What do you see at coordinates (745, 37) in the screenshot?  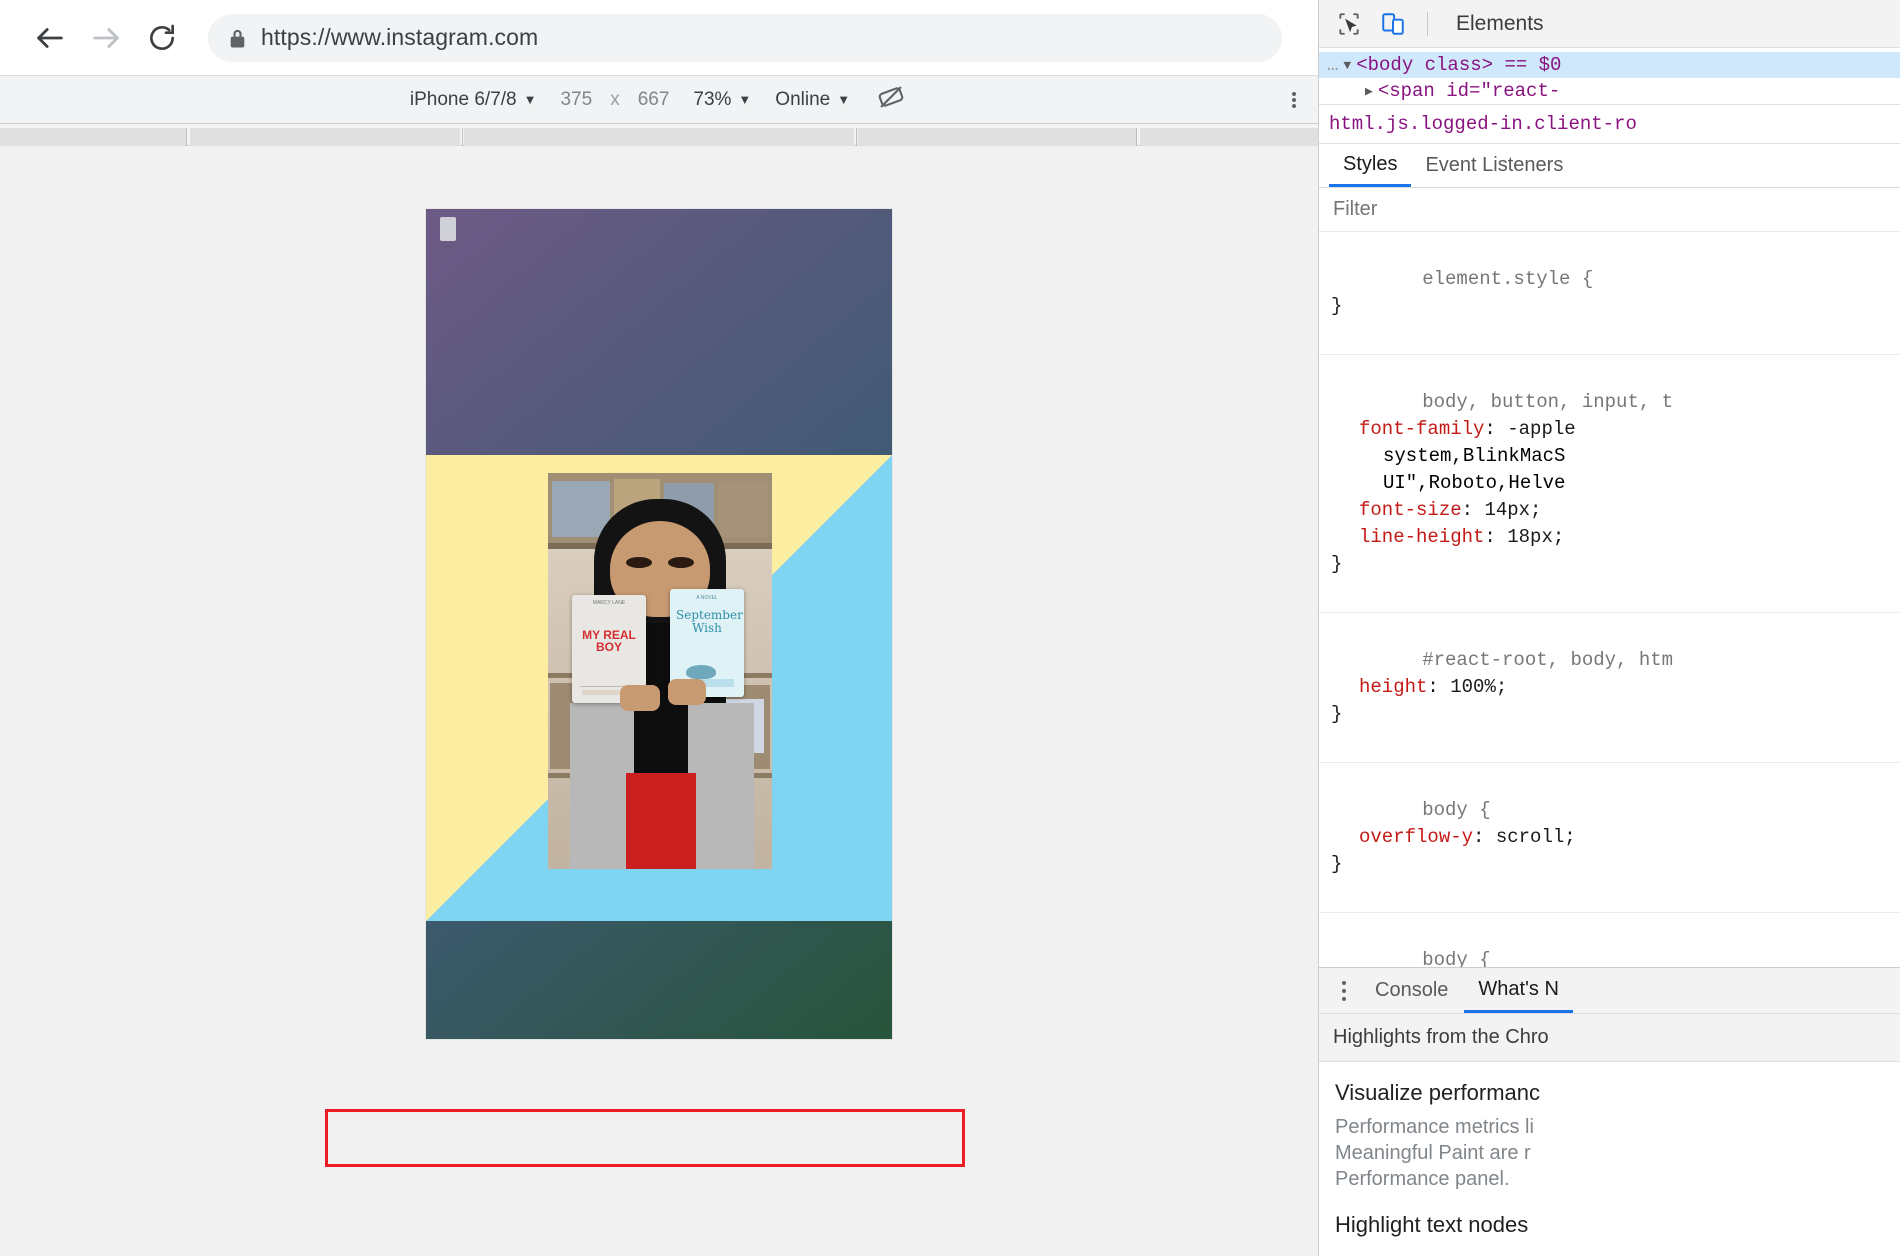 I see `address-bar: https://www.instagram.com` at bounding box center [745, 37].